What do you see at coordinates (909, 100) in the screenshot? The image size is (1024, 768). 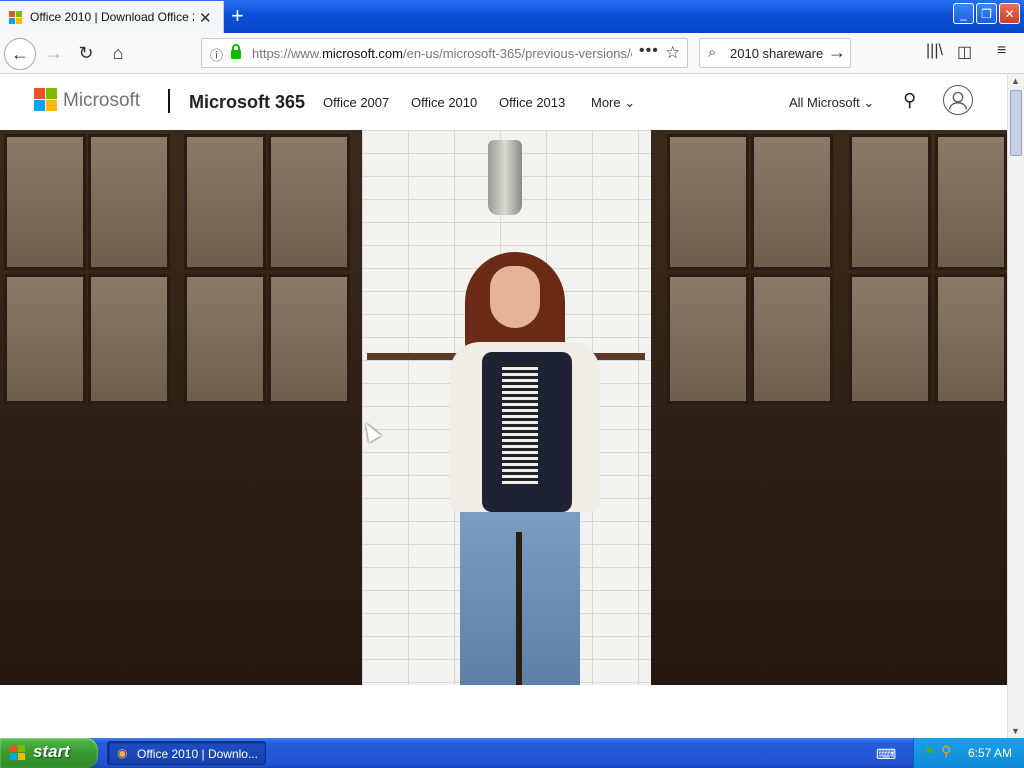 I see `site-search-icon: ⚲` at bounding box center [909, 100].